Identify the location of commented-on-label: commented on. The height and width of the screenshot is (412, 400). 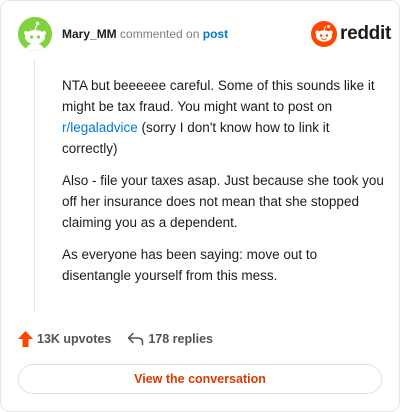
(160, 34).